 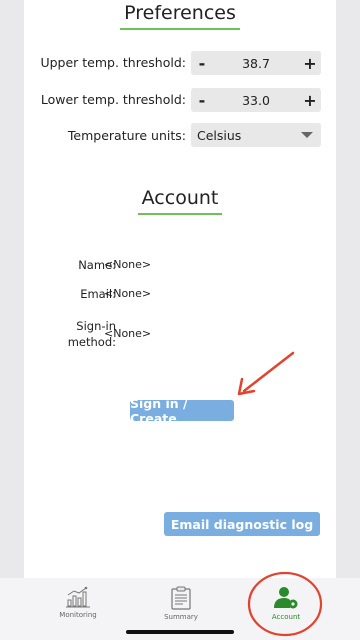 I want to click on email-value: <None>, so click(x=128, y=293).